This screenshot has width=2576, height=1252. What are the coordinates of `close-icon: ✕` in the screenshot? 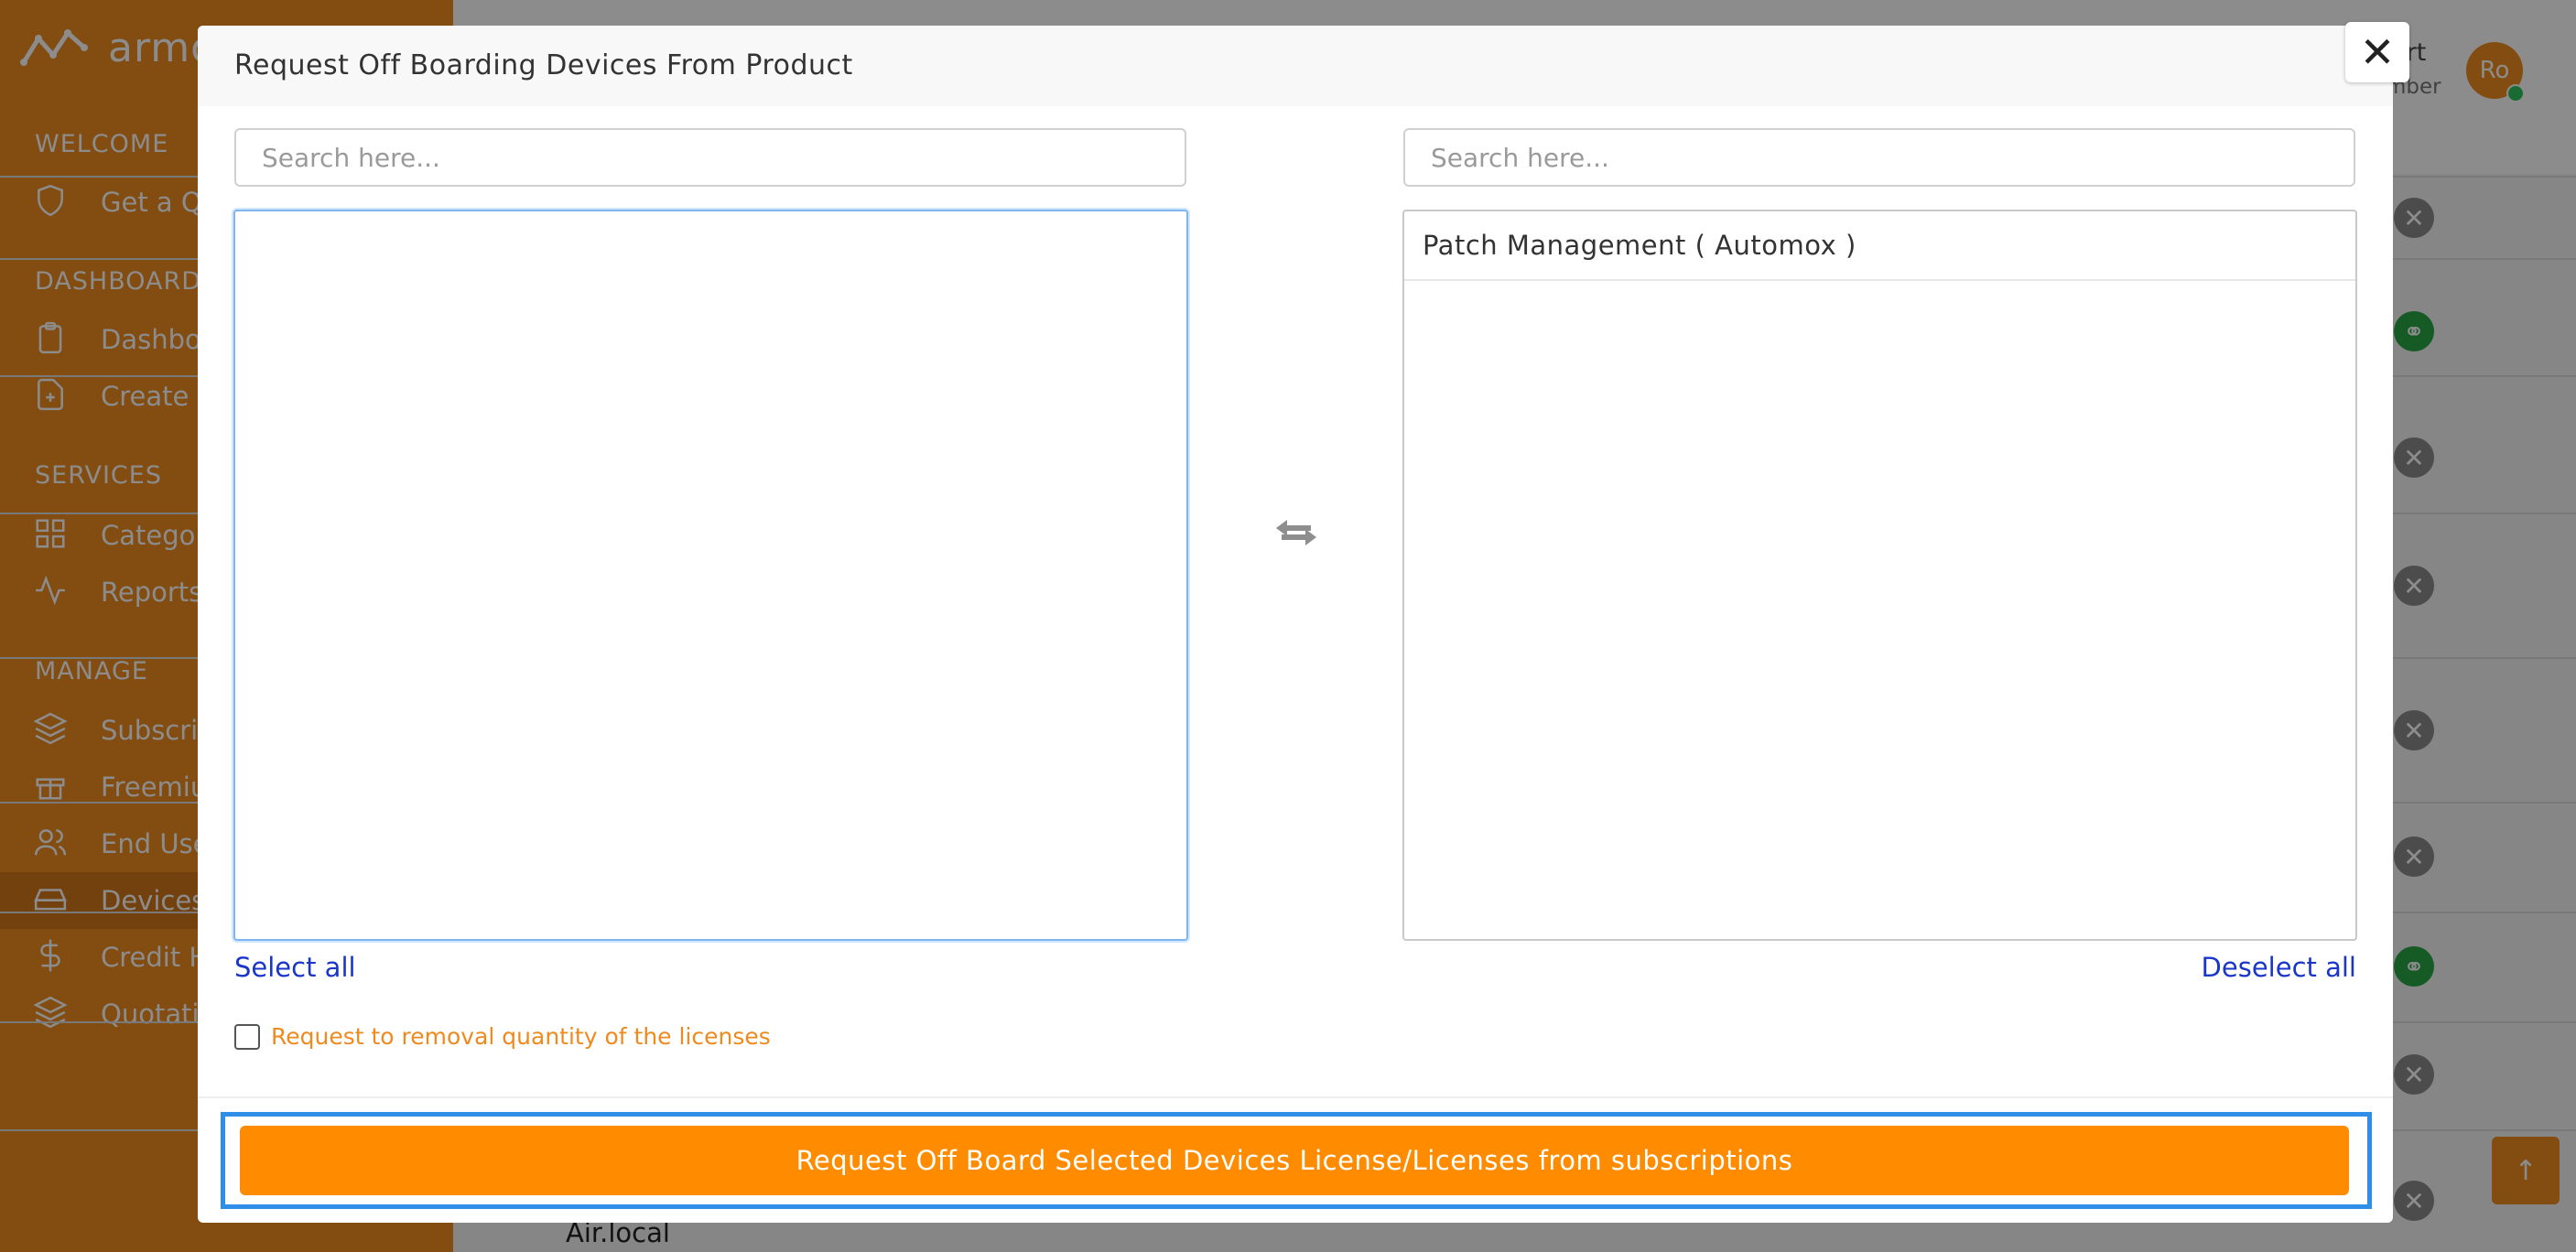 It's located at (2377, 52).